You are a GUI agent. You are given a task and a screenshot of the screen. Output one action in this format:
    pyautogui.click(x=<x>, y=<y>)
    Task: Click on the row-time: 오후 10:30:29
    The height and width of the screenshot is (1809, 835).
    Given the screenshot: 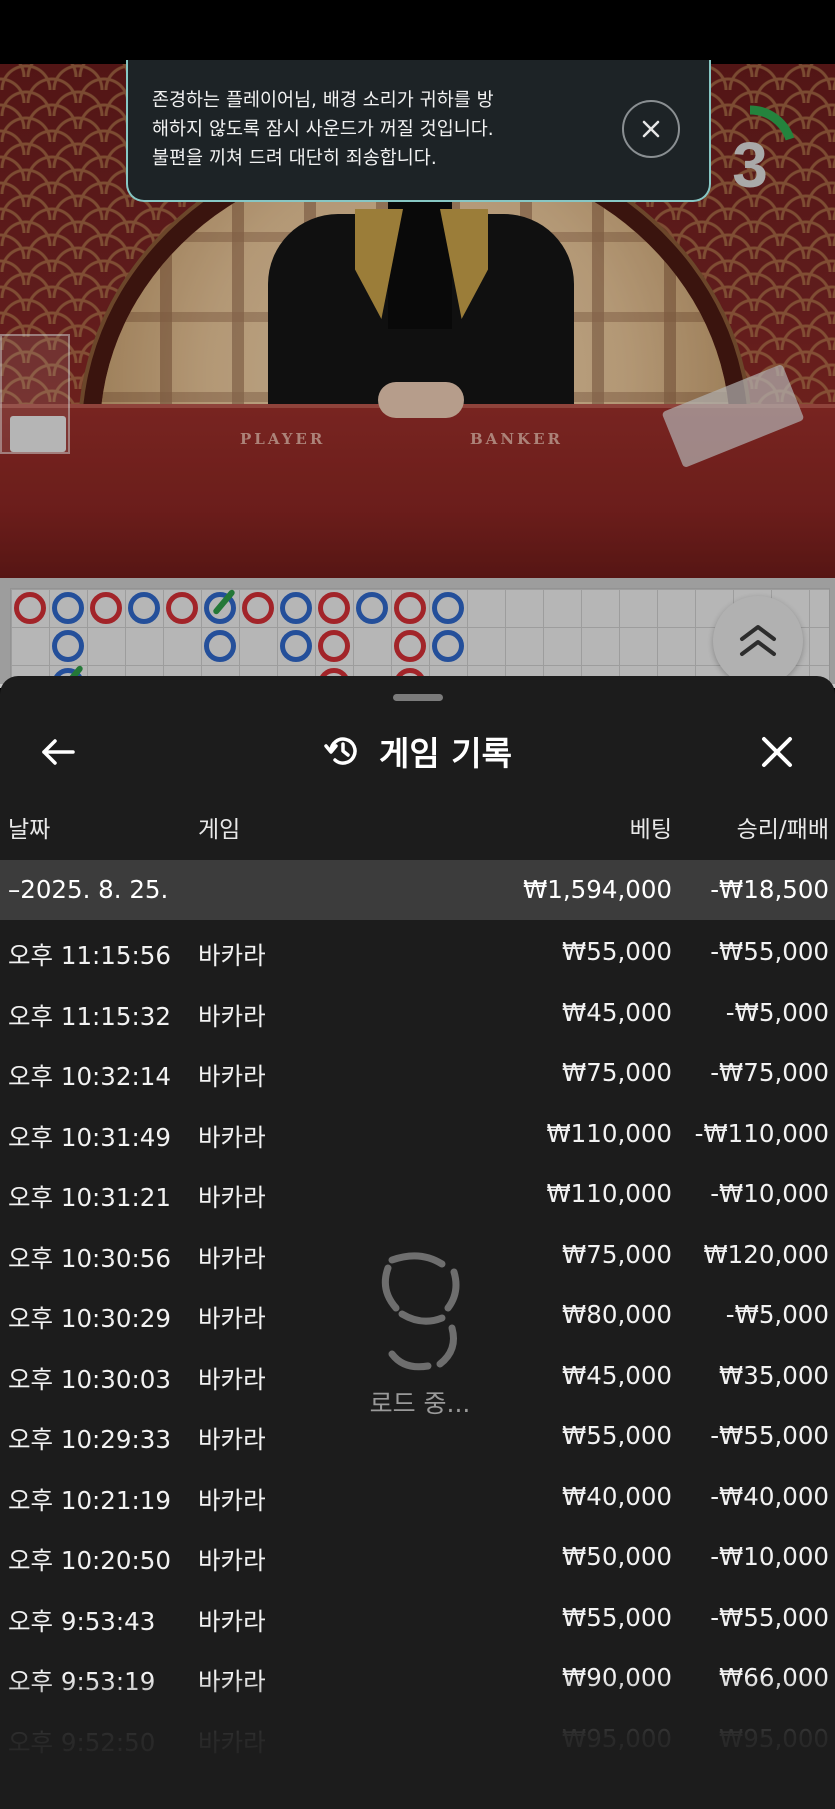 What is the action you would take?
    pyautogui.click(x=89, y=1318)
    